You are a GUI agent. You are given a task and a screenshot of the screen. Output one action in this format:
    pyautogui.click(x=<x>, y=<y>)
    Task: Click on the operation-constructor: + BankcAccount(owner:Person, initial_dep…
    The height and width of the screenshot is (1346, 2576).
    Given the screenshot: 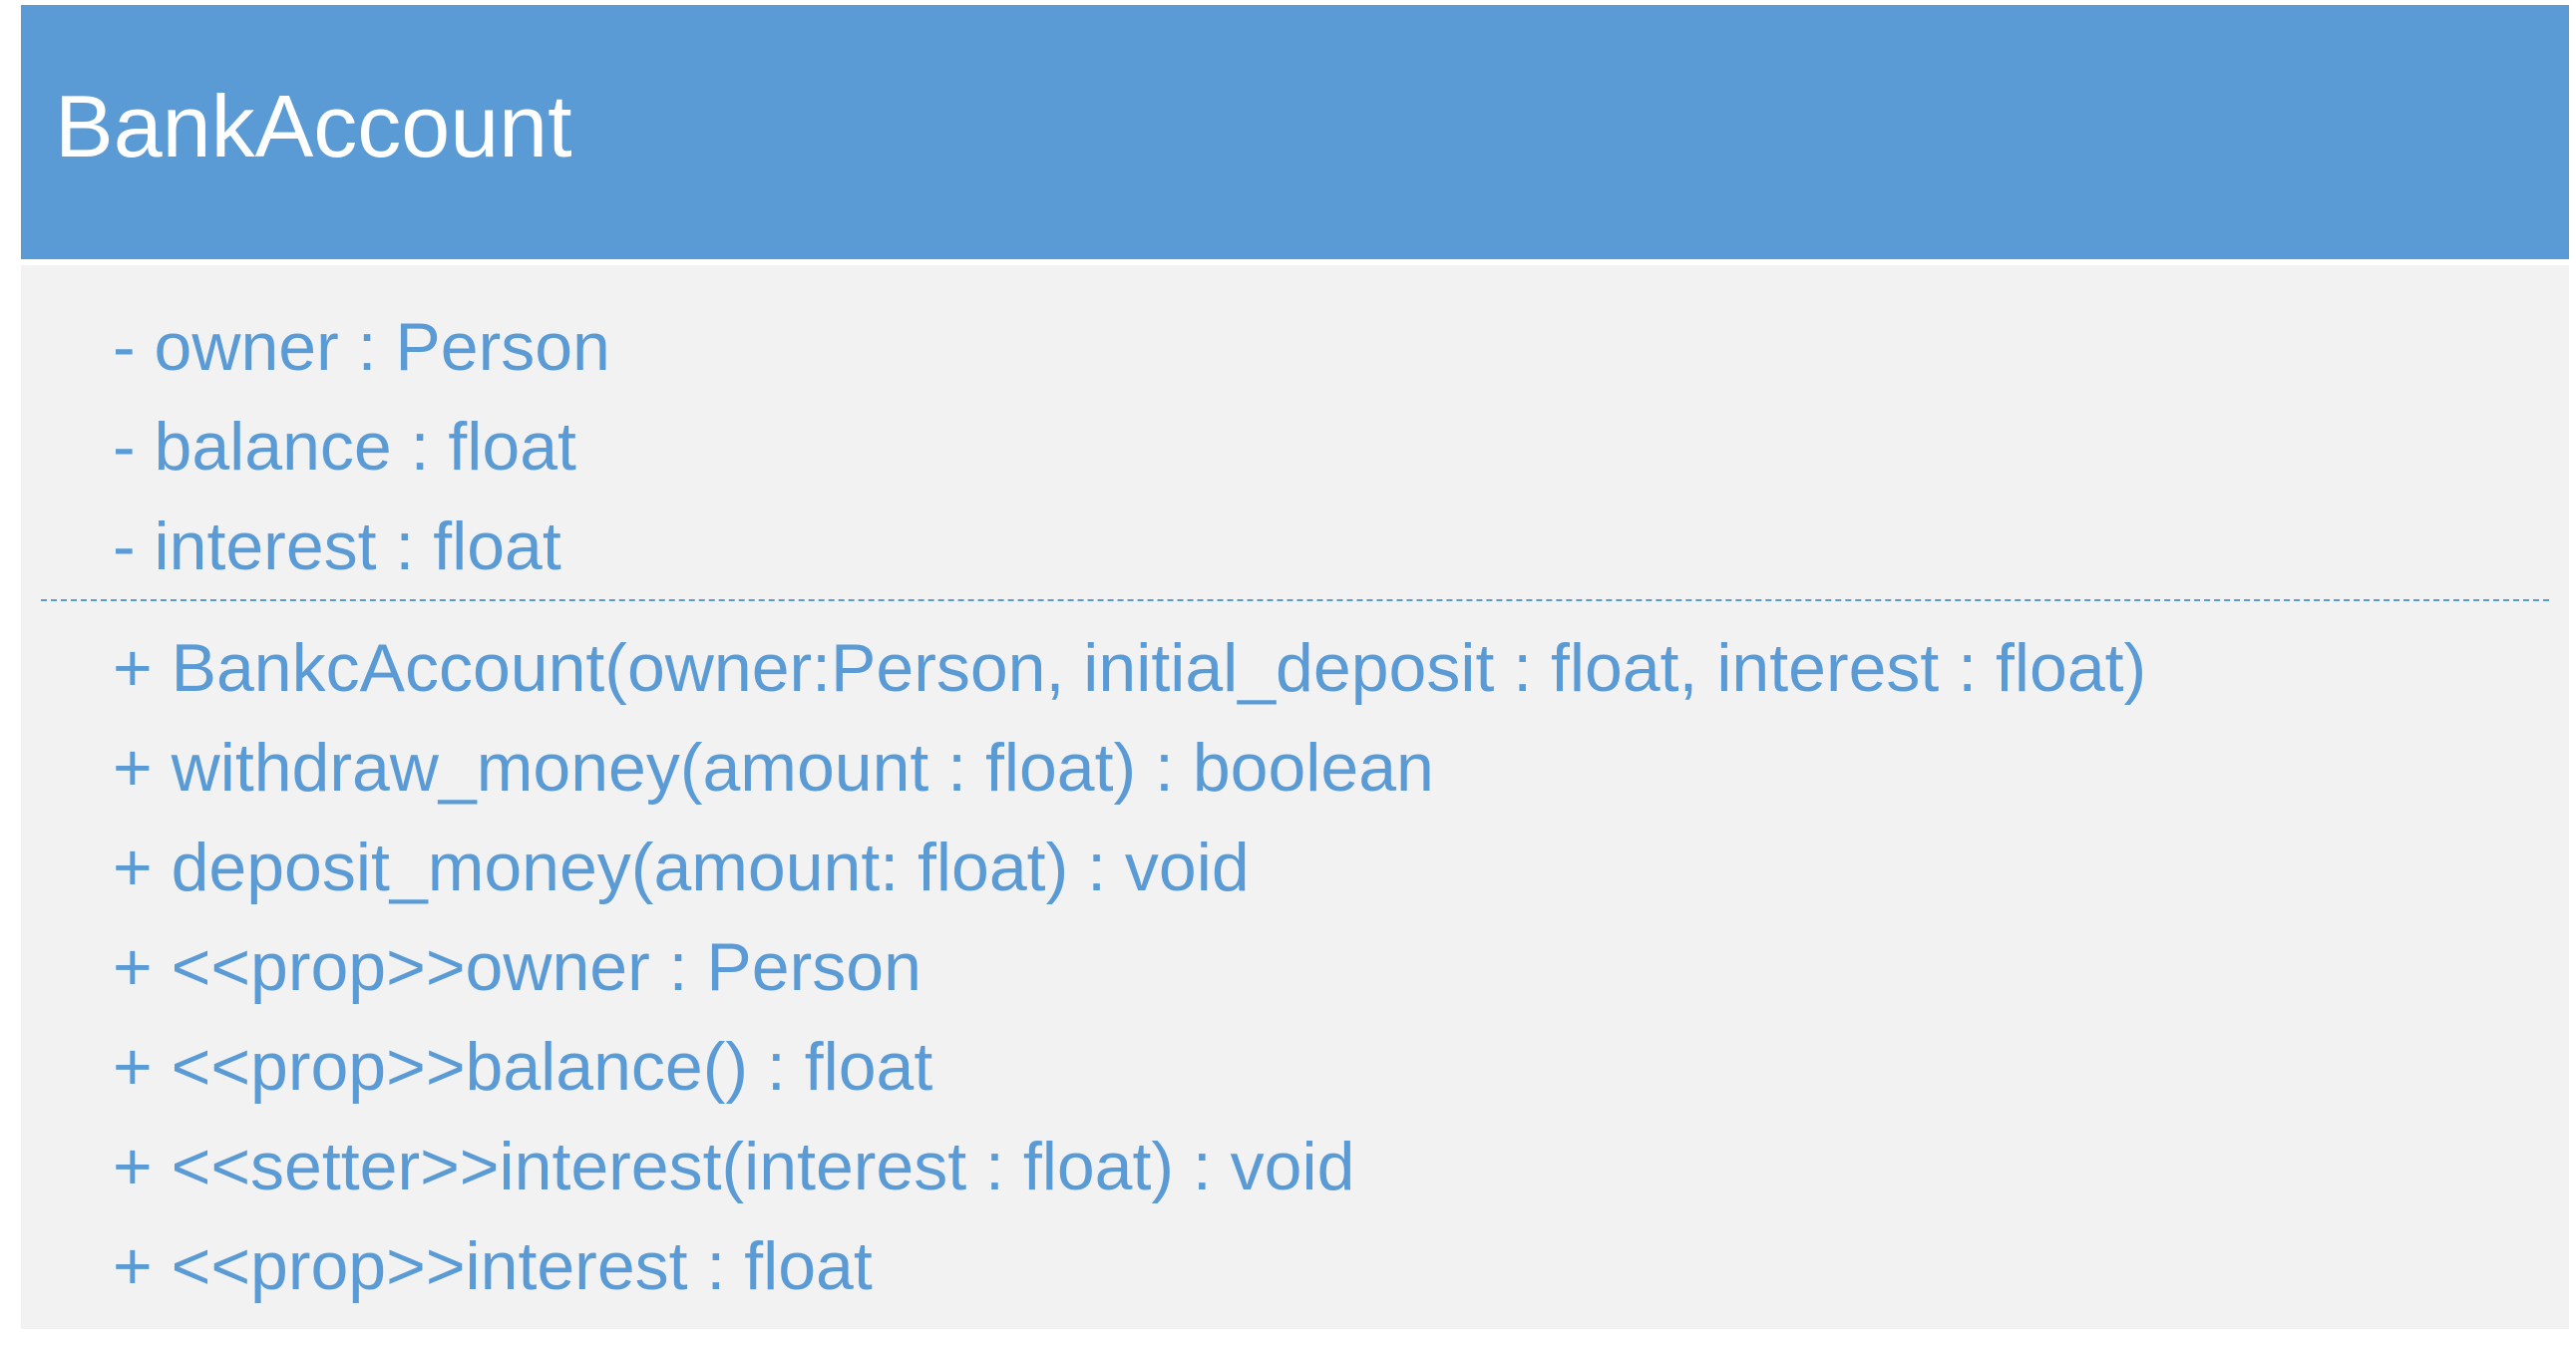 What is the action you would take?
    pyautogui.click(x=1130, y=668)
    